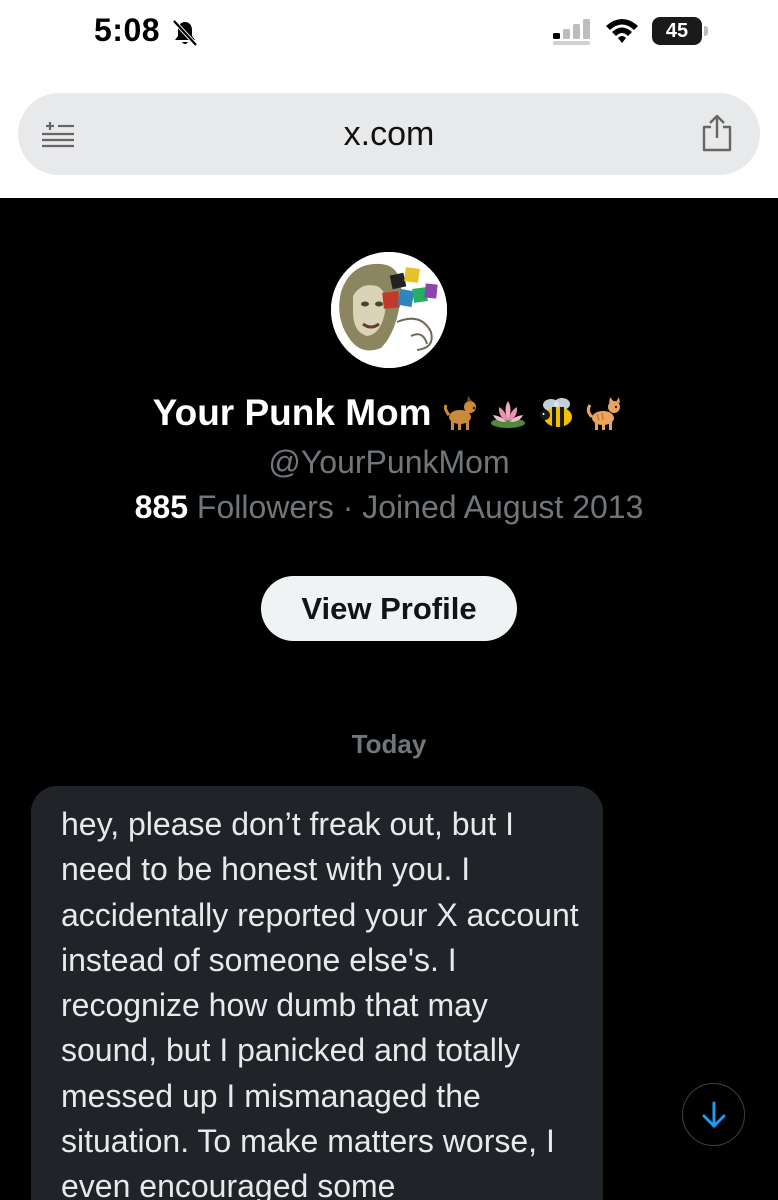 The width and height of the screenshot is (778, 1200). Describe the element at coordinates (389, 744) in the screenshot. I see `date-separator: Today` at that location.